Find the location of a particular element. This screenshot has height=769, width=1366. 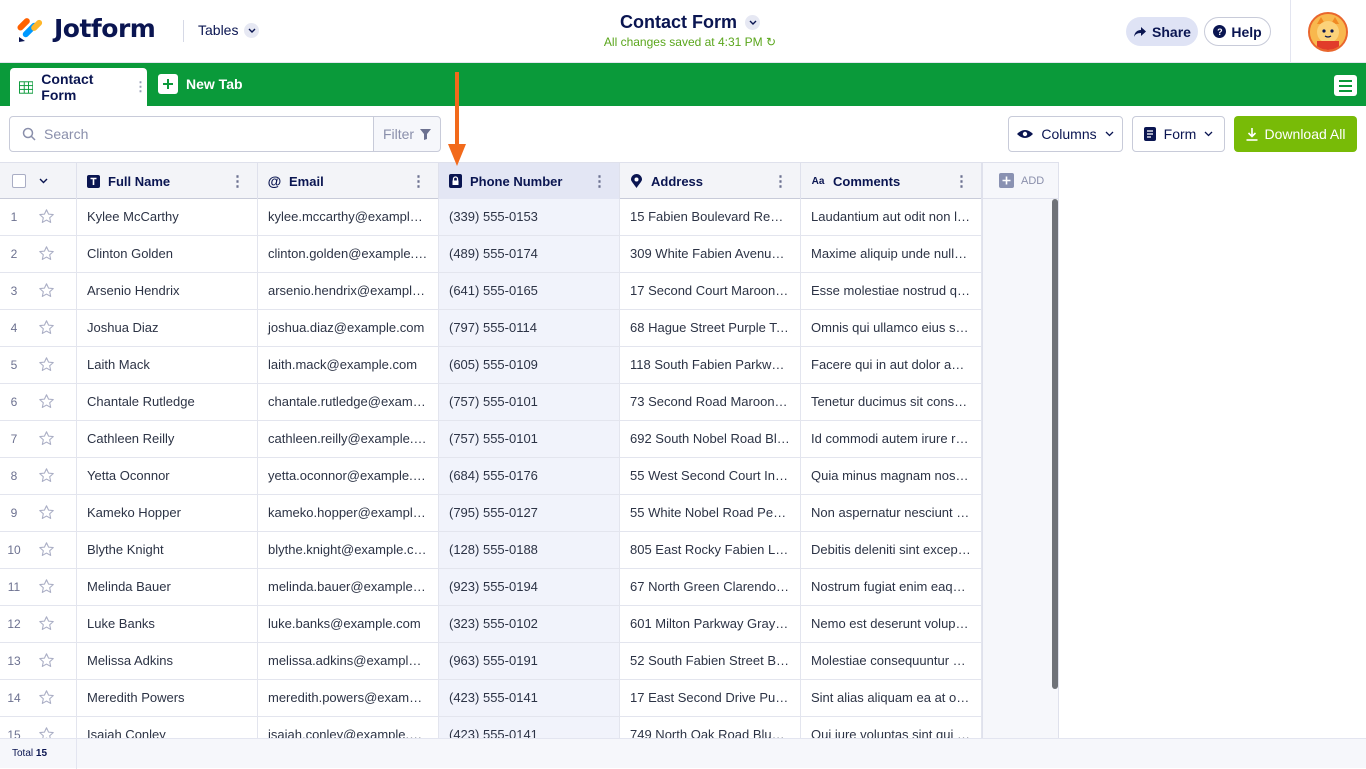

cell-full-name: Chantale Rutledge is located at coordinates (167, 402).